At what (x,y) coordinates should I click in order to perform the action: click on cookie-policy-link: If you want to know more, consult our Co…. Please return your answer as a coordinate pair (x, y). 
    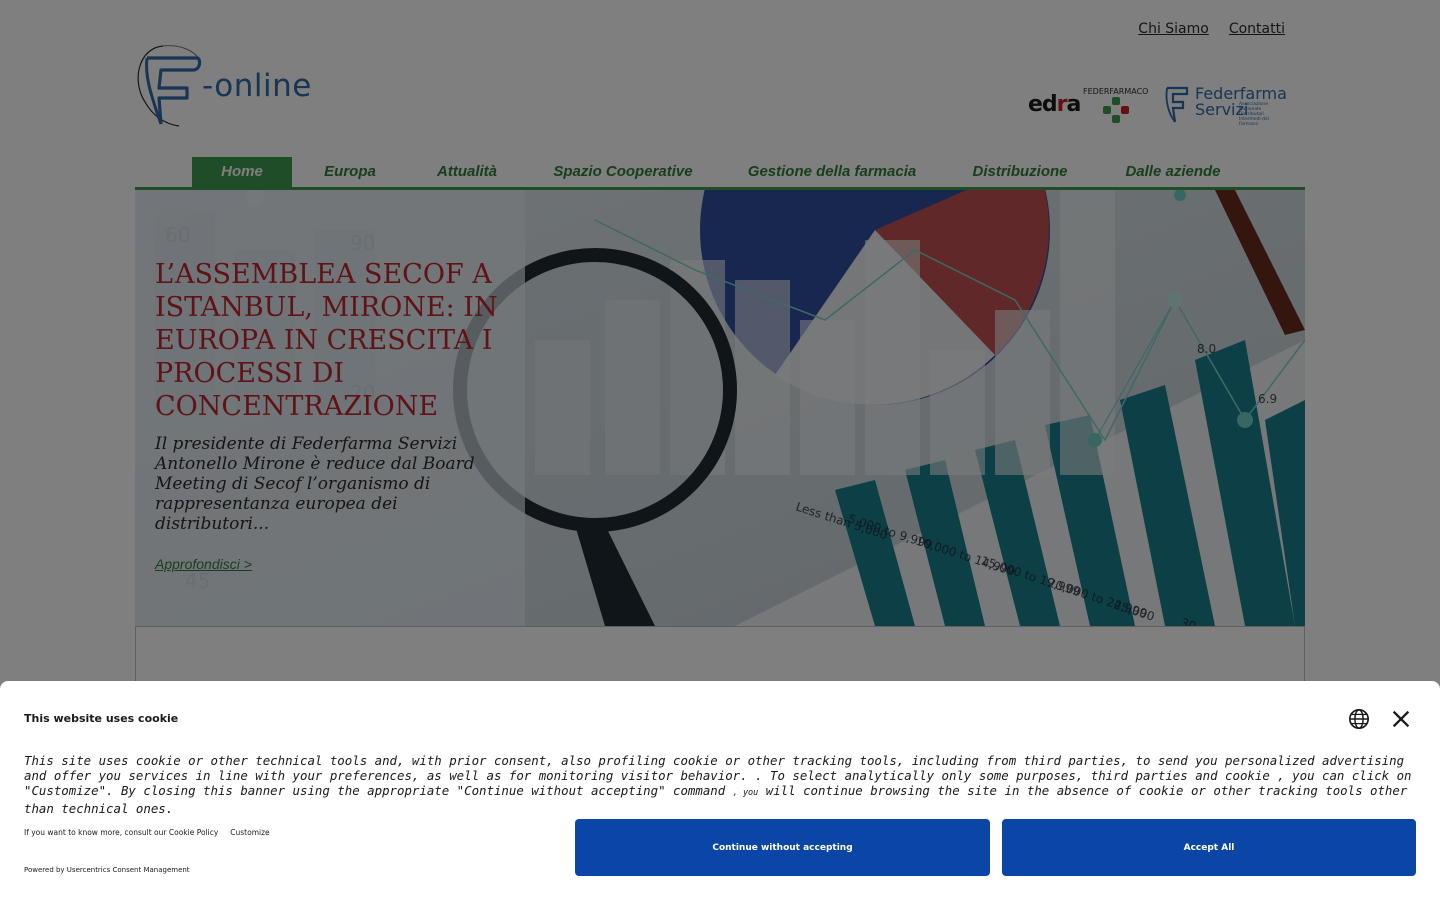
    Looking at the image, I should click on (121, 832).